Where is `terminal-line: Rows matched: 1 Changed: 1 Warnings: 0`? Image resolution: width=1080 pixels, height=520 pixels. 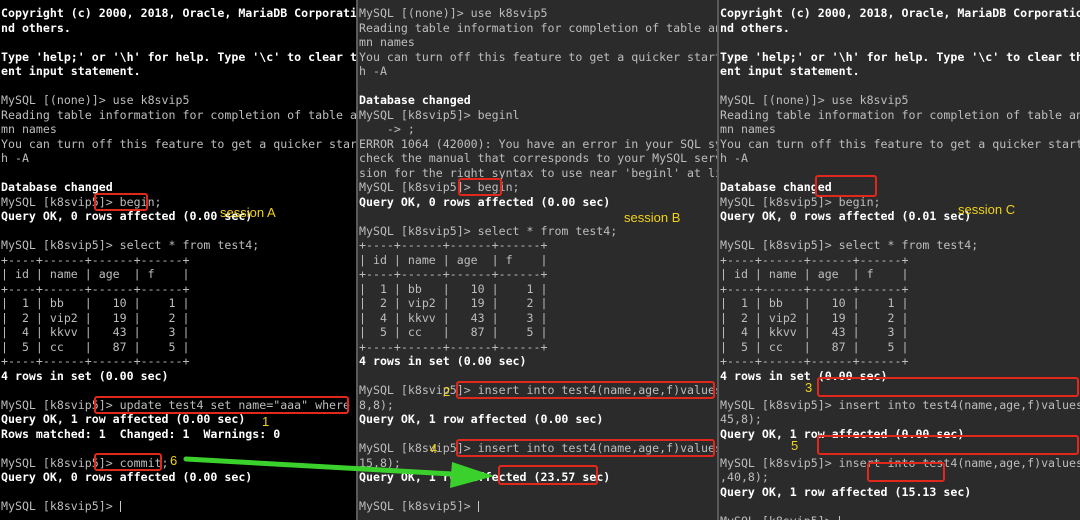 terminal-line: Rows matched: 1 Changed: 1 Warnings: 0 is located at coordinates (141, 433).